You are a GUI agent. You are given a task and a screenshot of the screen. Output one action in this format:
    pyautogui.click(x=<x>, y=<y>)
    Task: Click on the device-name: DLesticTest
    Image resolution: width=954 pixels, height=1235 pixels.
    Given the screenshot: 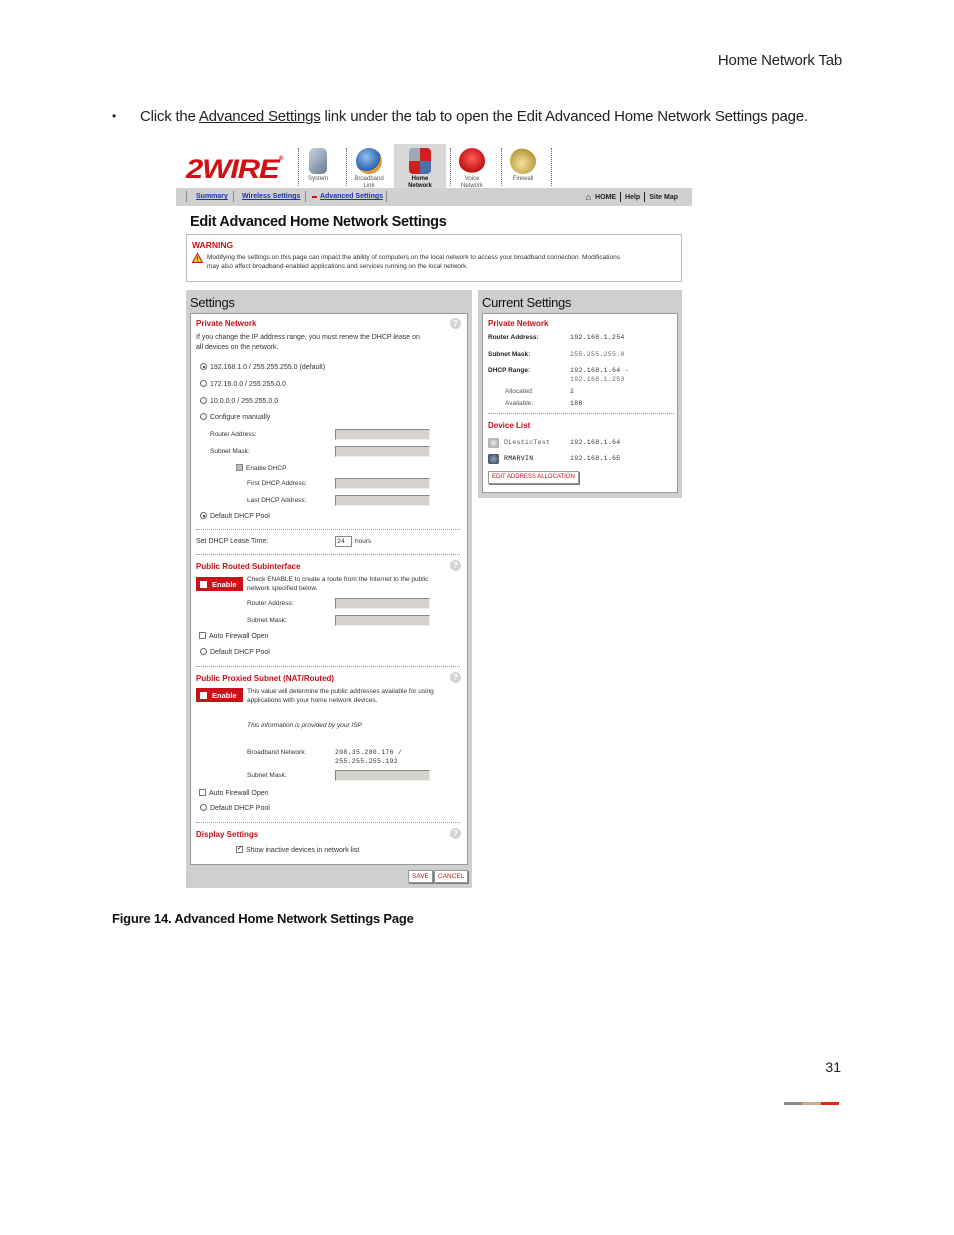 What is the action you would take?
    pyautogui.click(x=527, y=442)
    